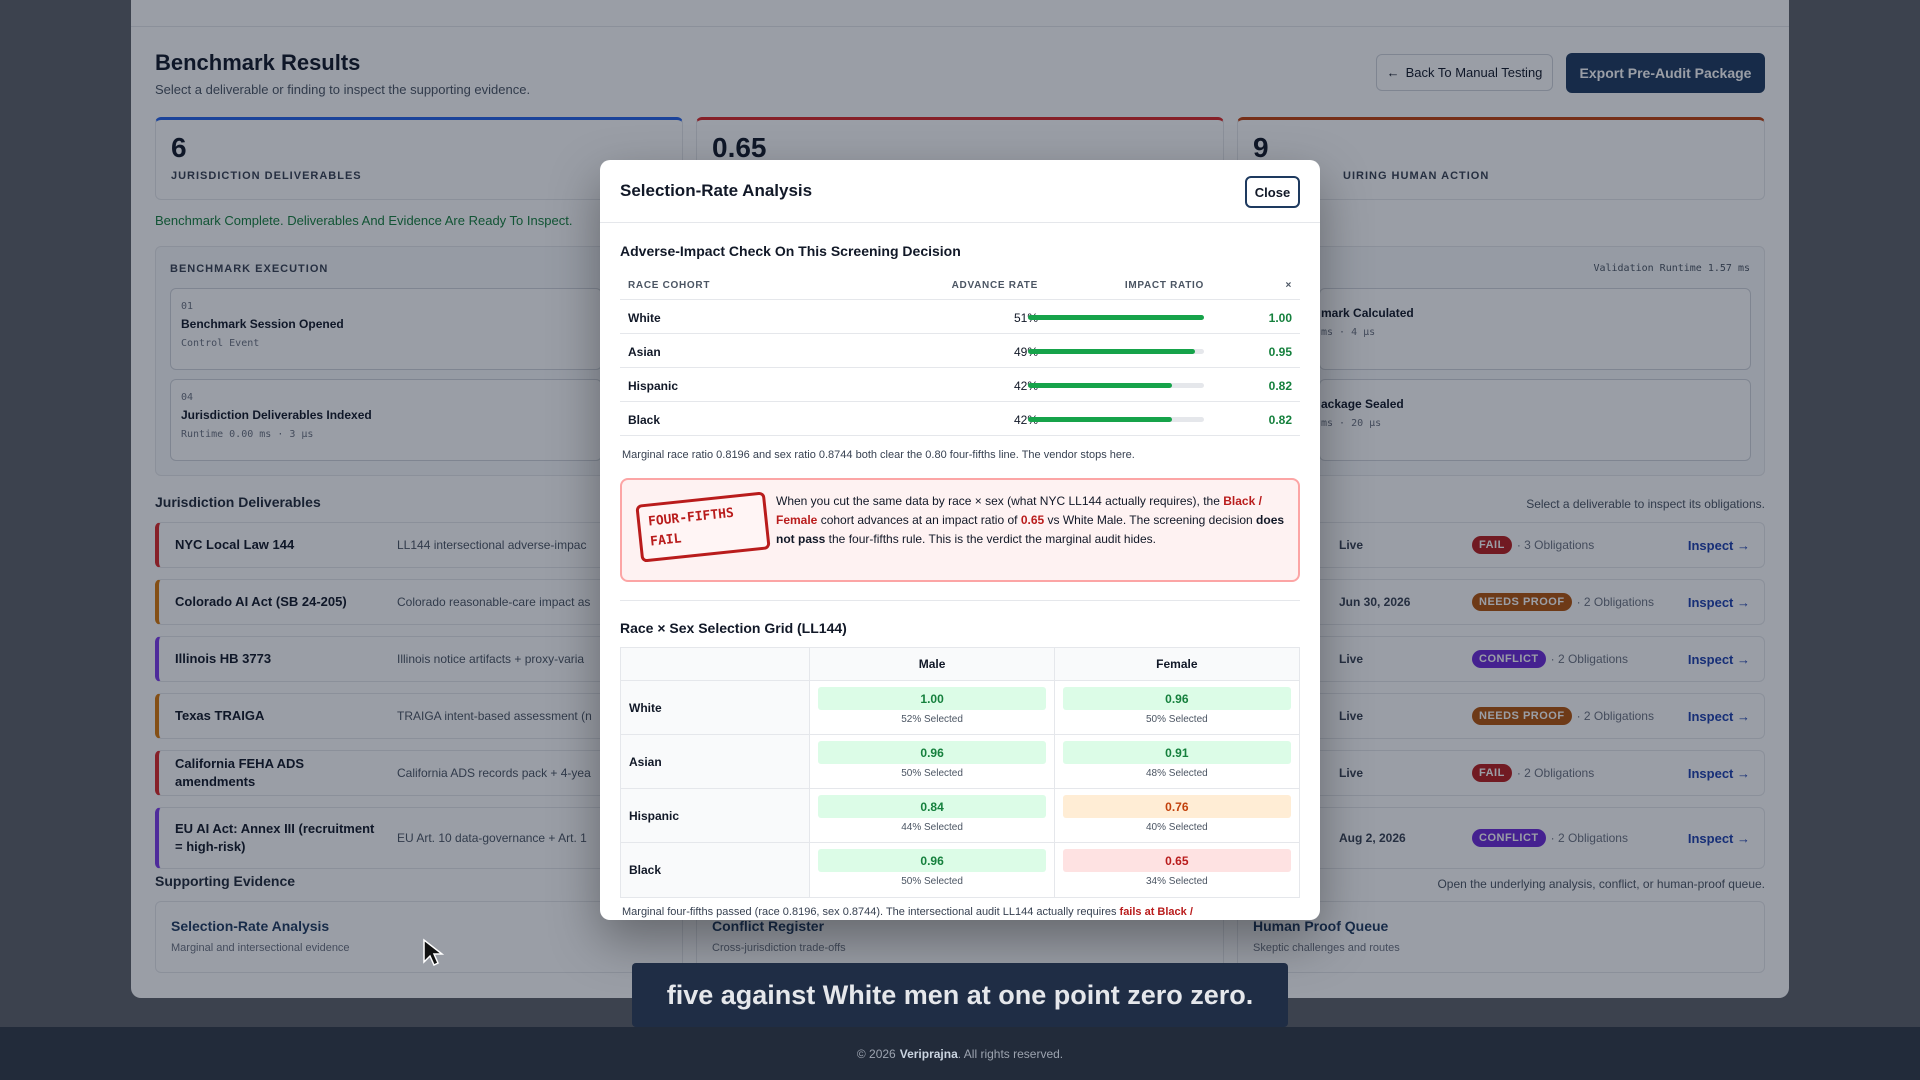 The height and width of the screenshot is (1080, 1920). Describe the element at coordinates (669, 285) in the screenshot. I see `col-race-cohort: RACE COHORT` at that location.